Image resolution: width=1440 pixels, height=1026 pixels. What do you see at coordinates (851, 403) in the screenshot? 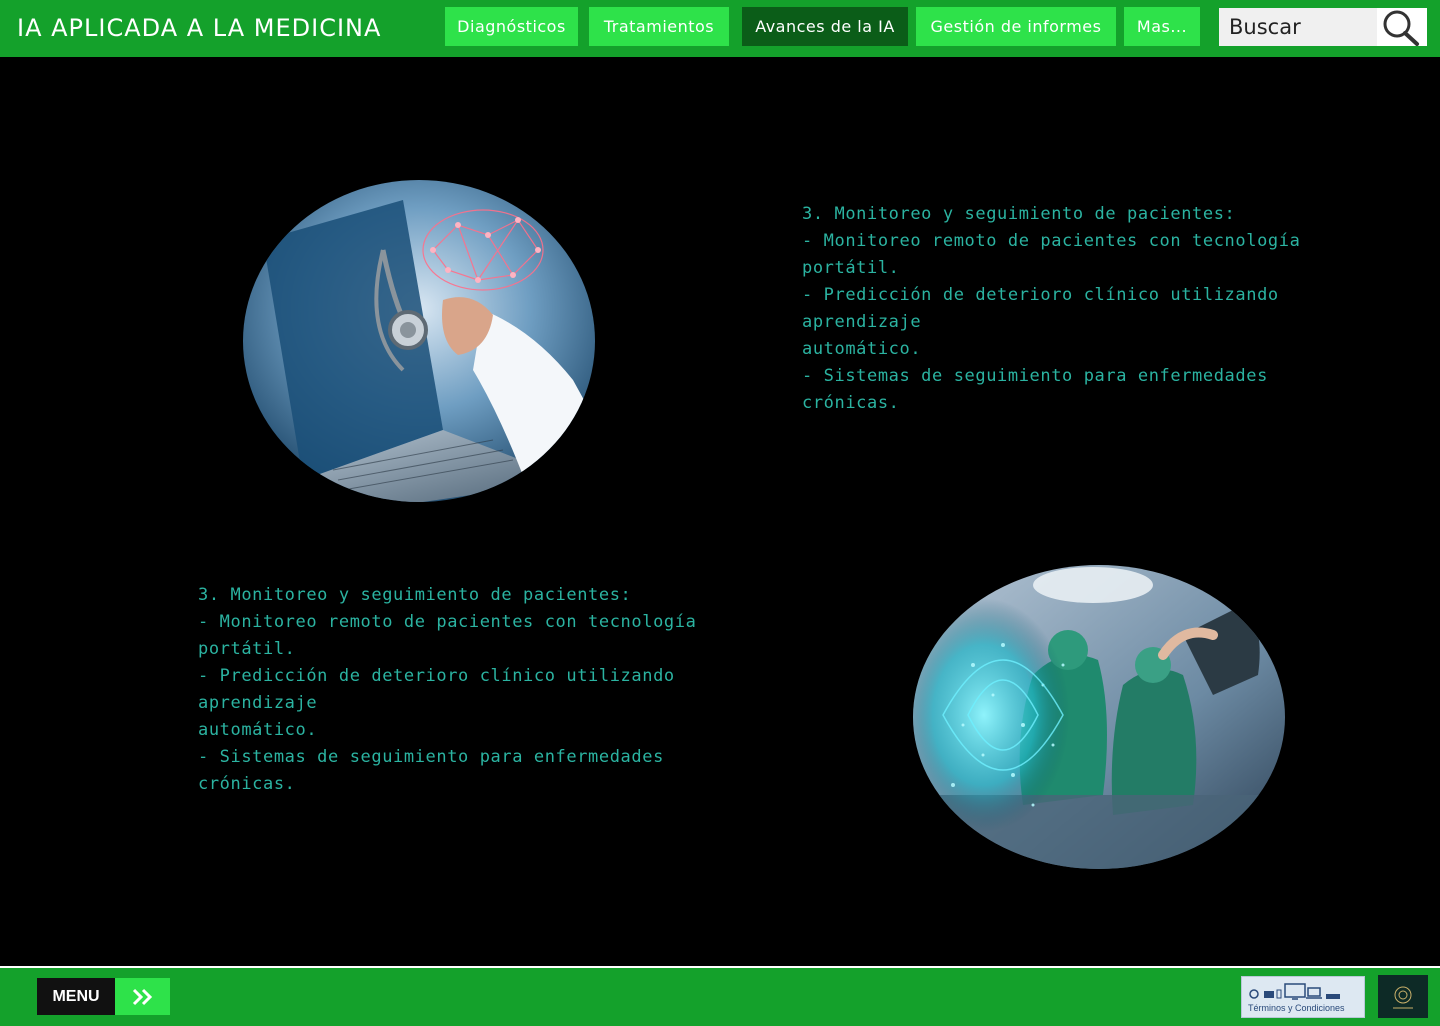
I see `section-1-line: crónicas.` at bounding box center [851, 403].